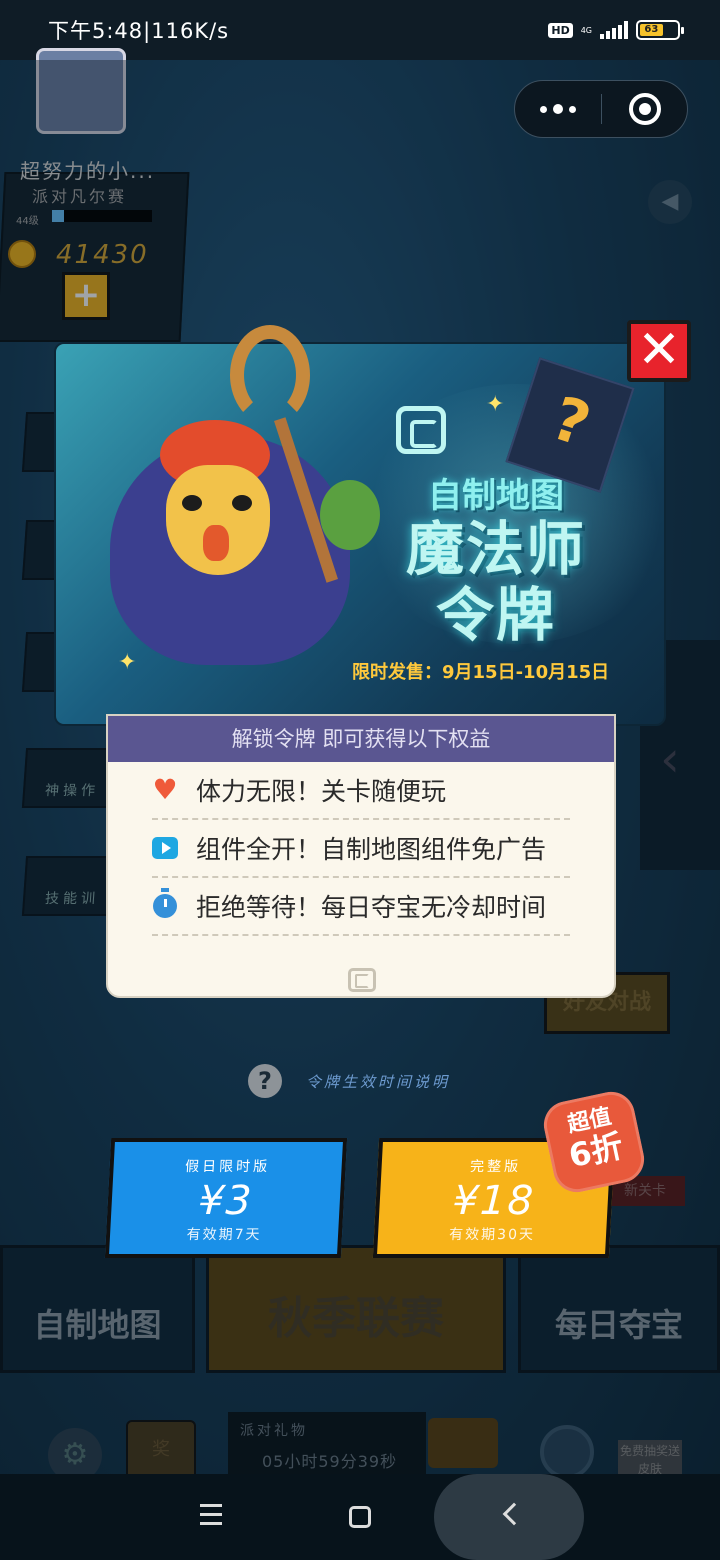  Describe the element at coordinates (644, 109) in the screenshot. I see `target-close-icon` at that location.